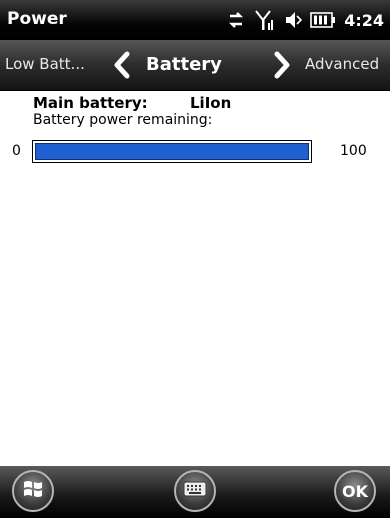 The width and height of the screenshot is (390, 518). I want to click on tab-strip: Low Batt... Battery Advanced, so click(195, 65).